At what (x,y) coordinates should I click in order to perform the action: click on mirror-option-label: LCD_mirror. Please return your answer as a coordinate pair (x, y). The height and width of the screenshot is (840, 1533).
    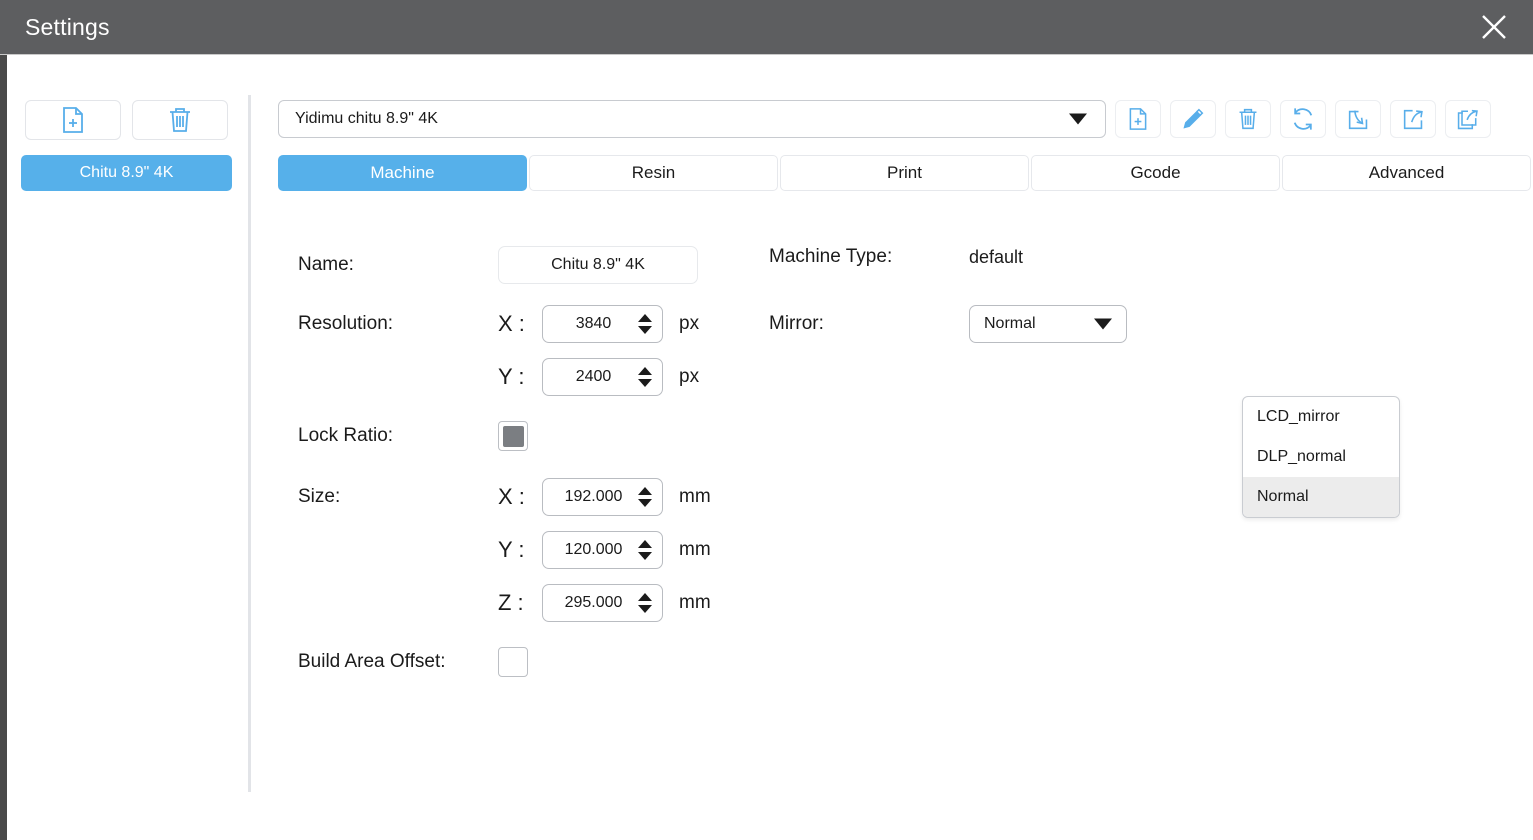
    Looking at the image, I should click on (1298, 416).